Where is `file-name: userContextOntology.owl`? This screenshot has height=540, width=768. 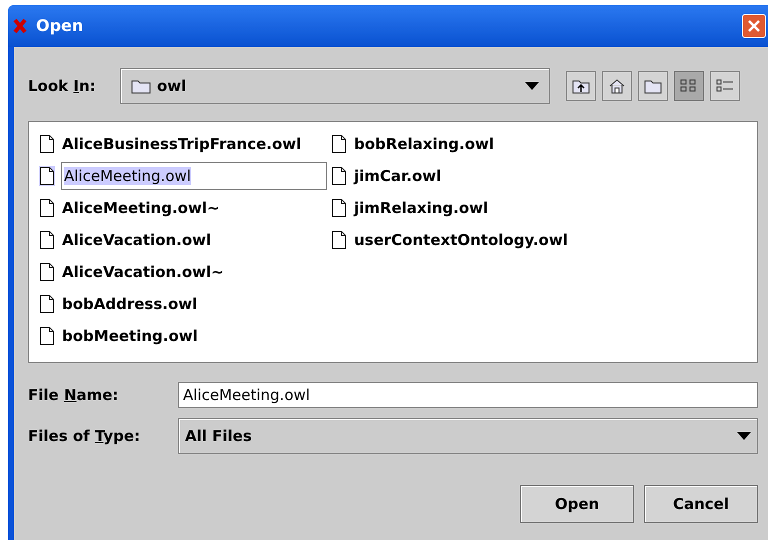 file-name: userContextOntology.owl is located at coordinates (461, 240).